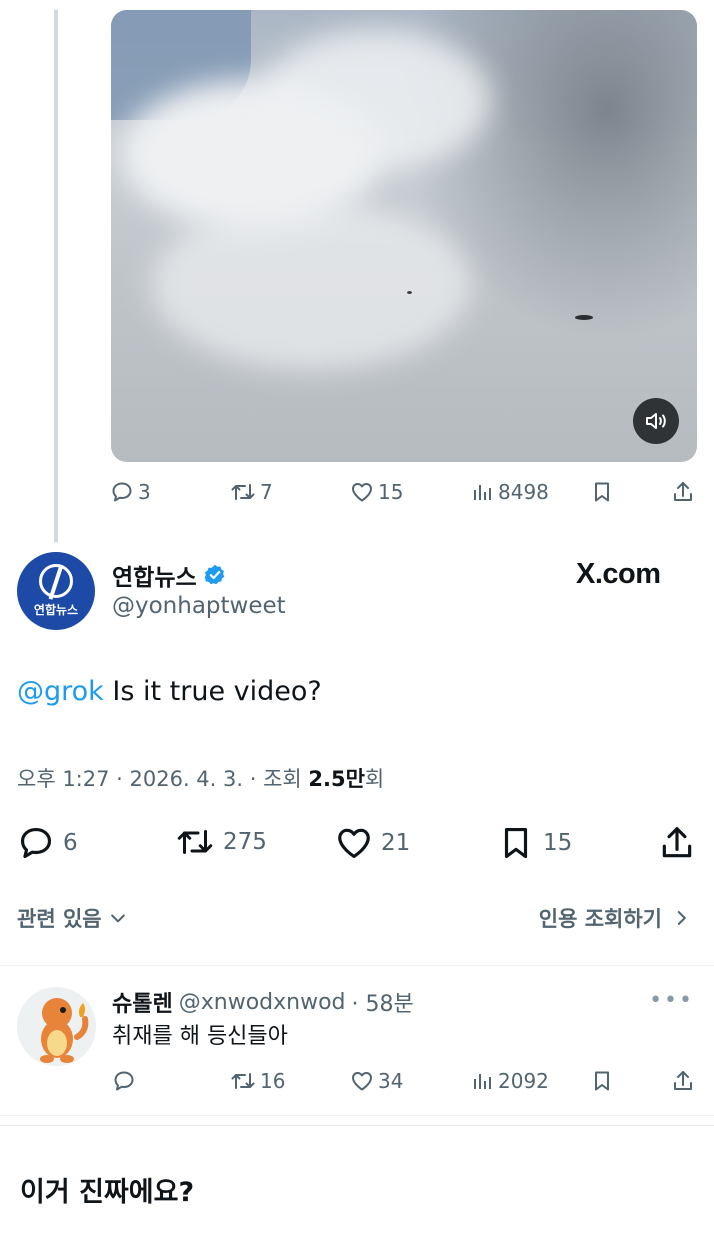 The width and height of the screenshot is (714, 1233). I want to click on related-label: 관련 있음, so click(59, 919).